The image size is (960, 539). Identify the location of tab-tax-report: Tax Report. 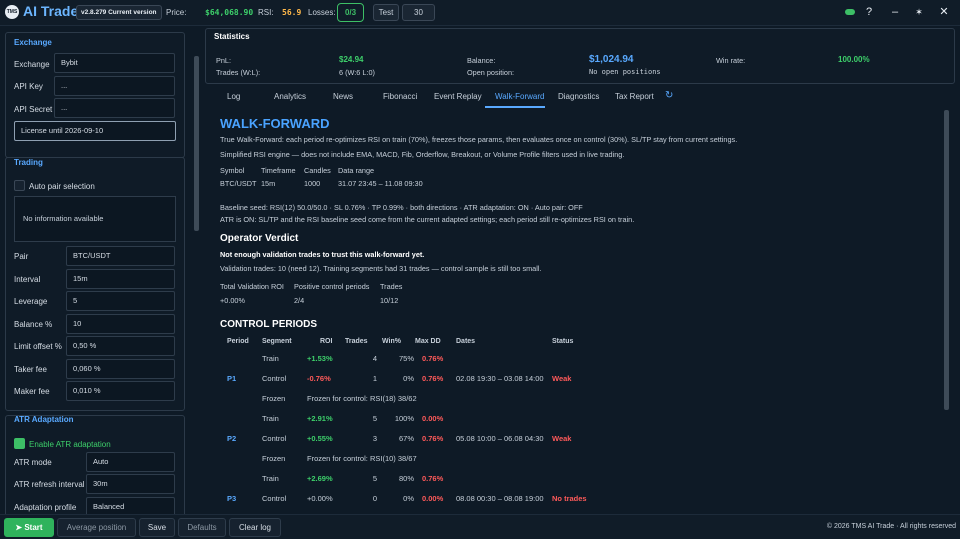
(634, 96).